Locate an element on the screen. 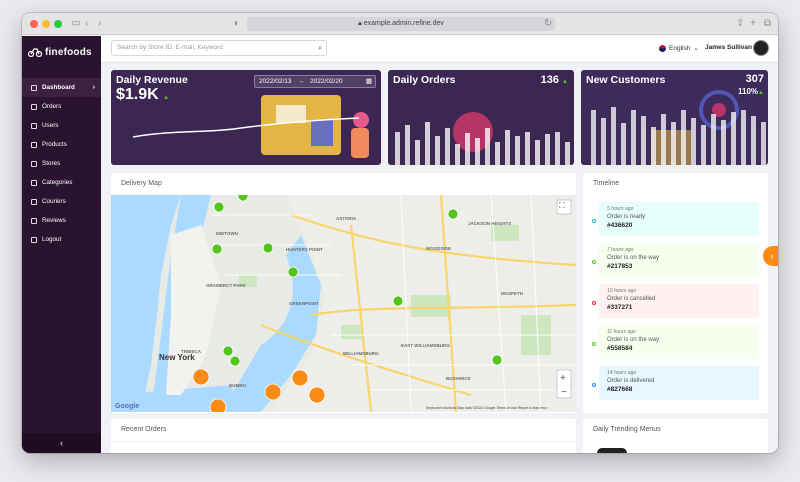 This screenshot has width=800, height=482. language-select: English ⌄ is located at coordinates (679, 48).